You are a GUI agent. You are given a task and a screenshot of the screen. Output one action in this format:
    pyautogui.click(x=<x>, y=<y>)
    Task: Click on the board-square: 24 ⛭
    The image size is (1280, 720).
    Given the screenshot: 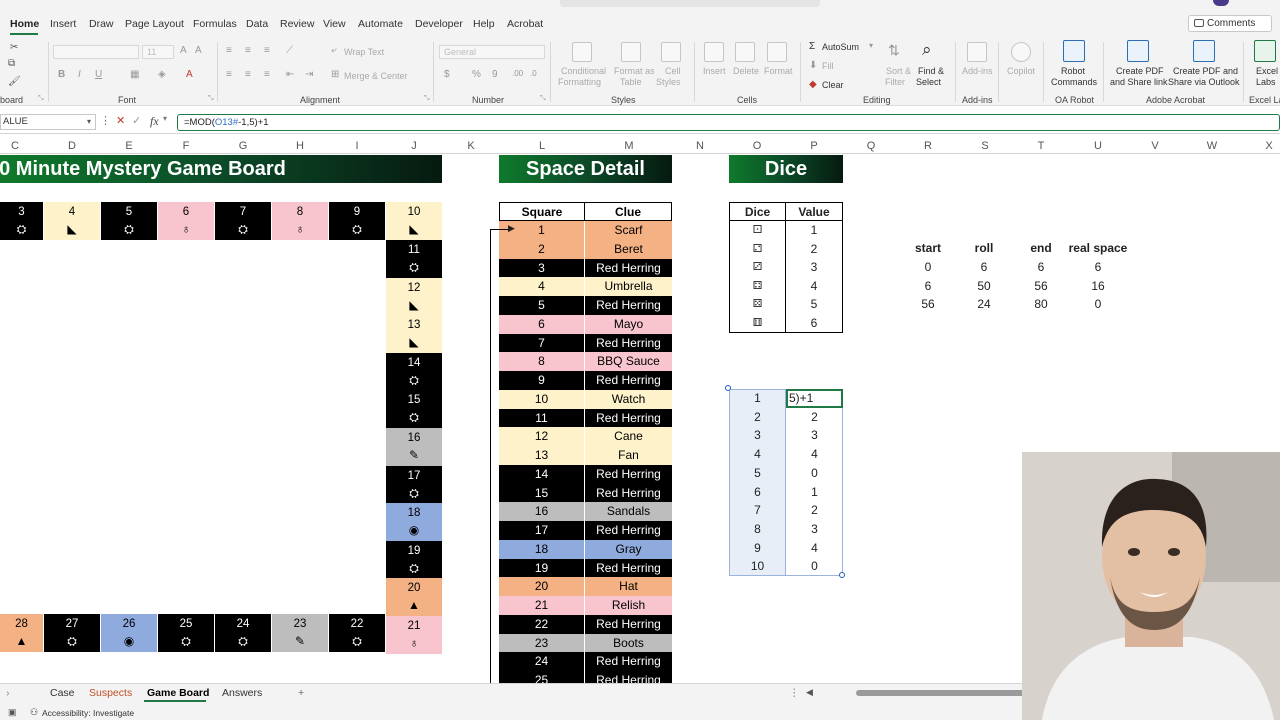 What is the action you would take?
    pyautogui.click(x=243, y=633)
    